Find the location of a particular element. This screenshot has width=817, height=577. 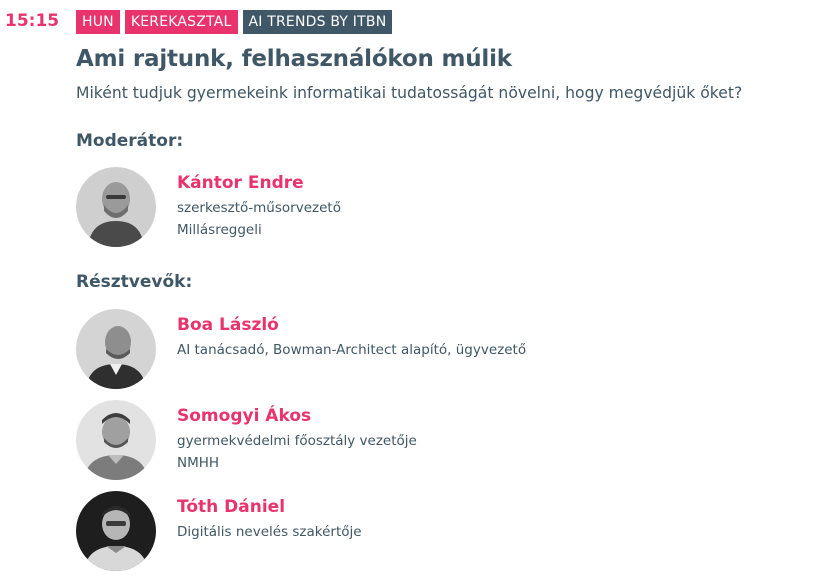

moderator-avatar is located at coordinates (116, 207).